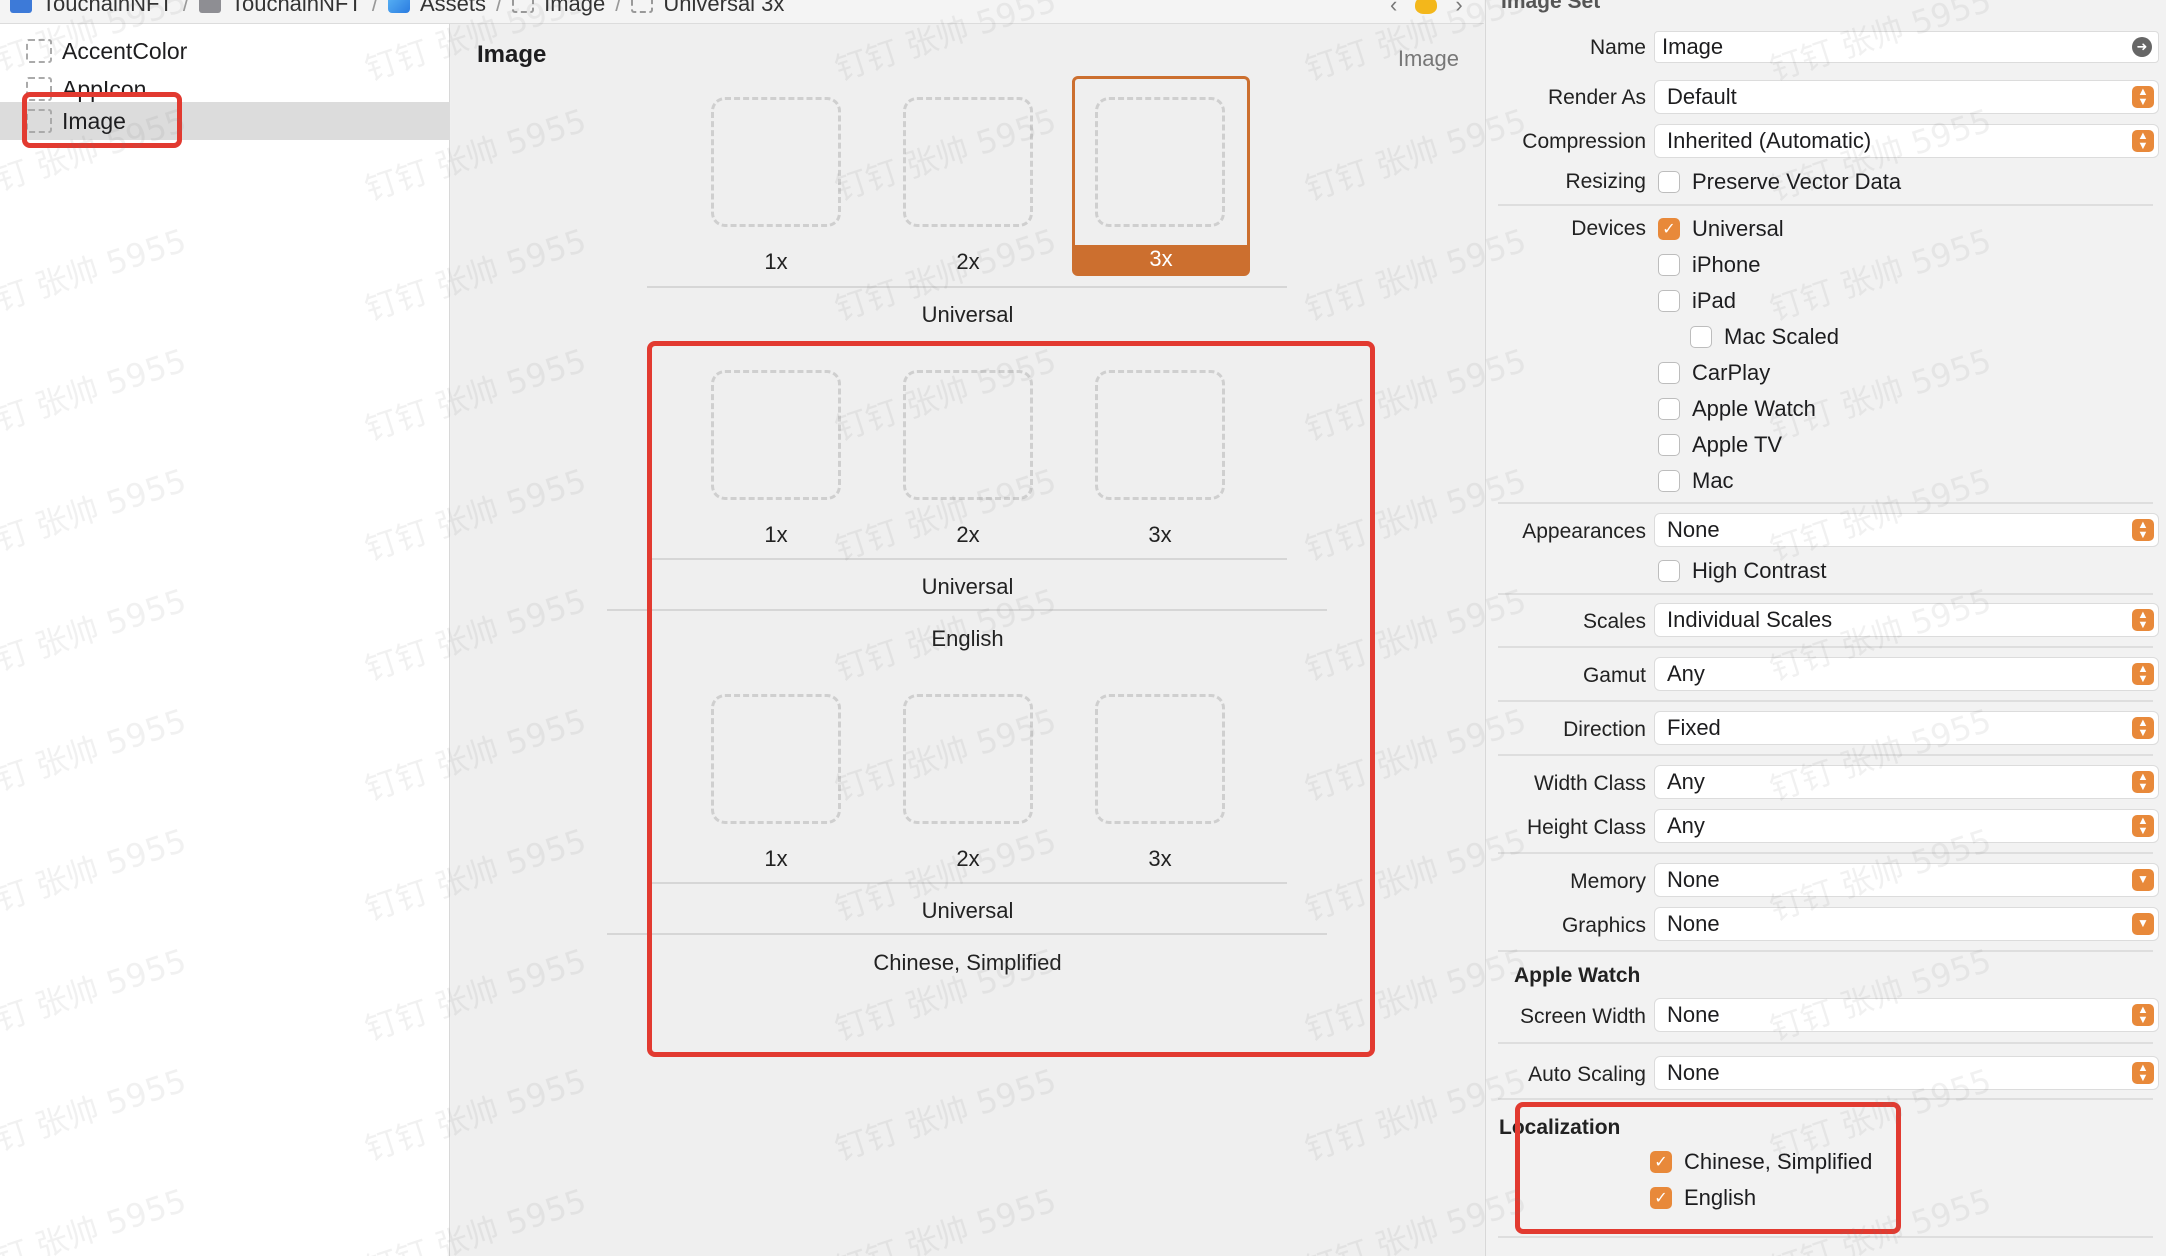  What do you see at coordinates (1661, 1198) in the screenshot?
I see `checkmark-icon: ✓` at bounding box center [1661, 1198].